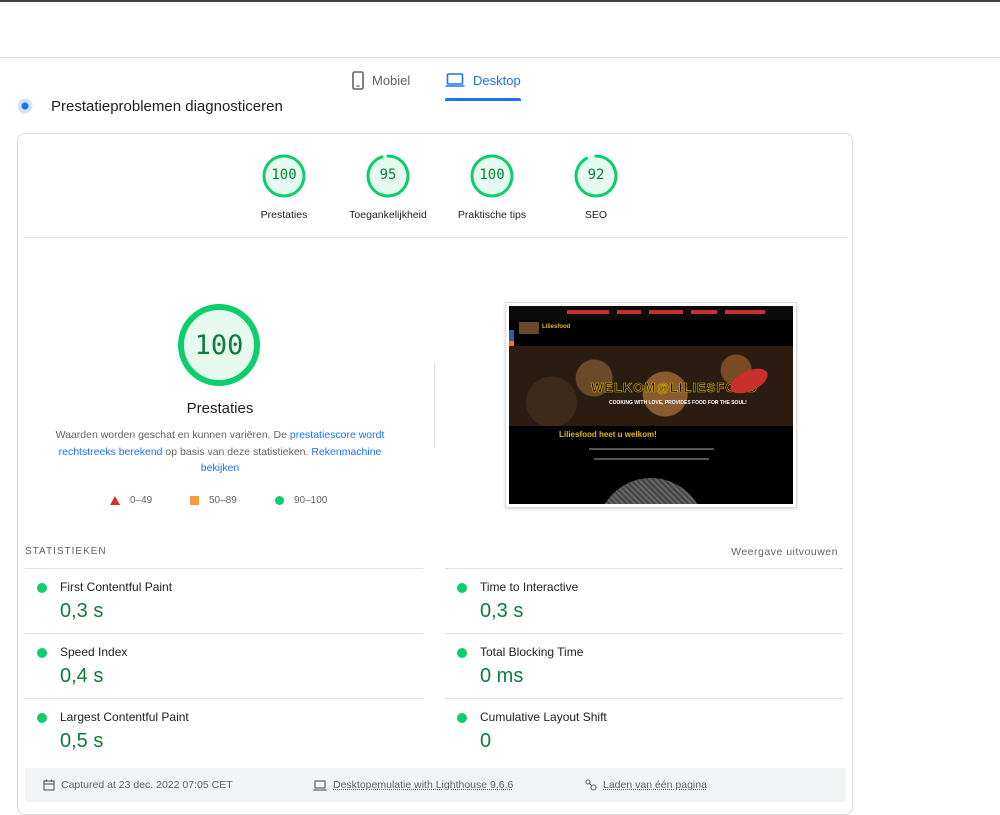  What do you see at coordinates (388, 215) in the screenshot?
I see `gauge-label: Toegankelijkheid` at bounding box center [388, 215].